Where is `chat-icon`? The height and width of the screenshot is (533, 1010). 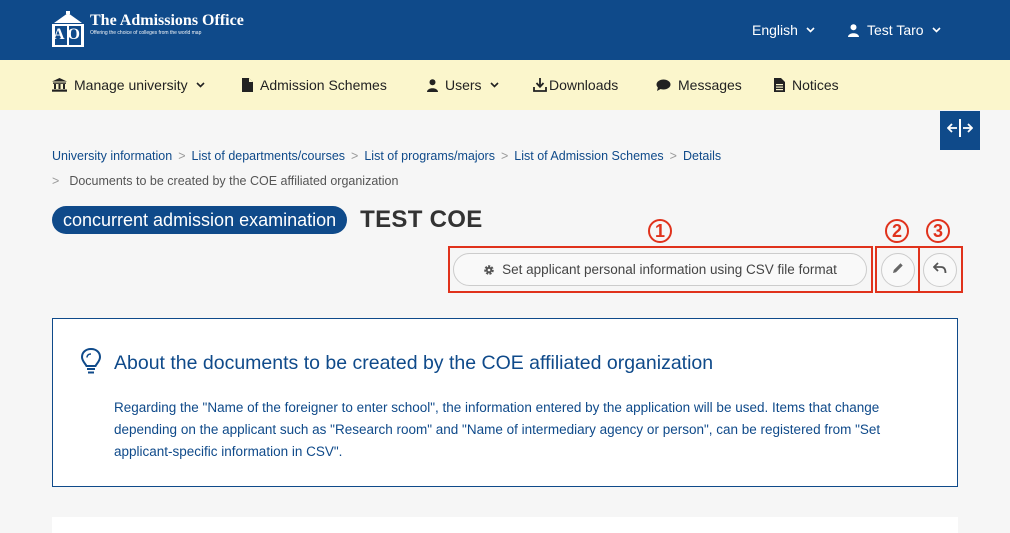
chat-icon is located at coordinates (663, 85).